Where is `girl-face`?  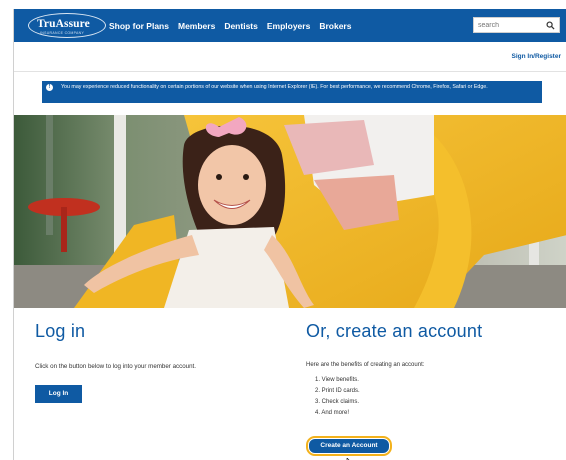 girl-face is located at coordinates (232, 185).